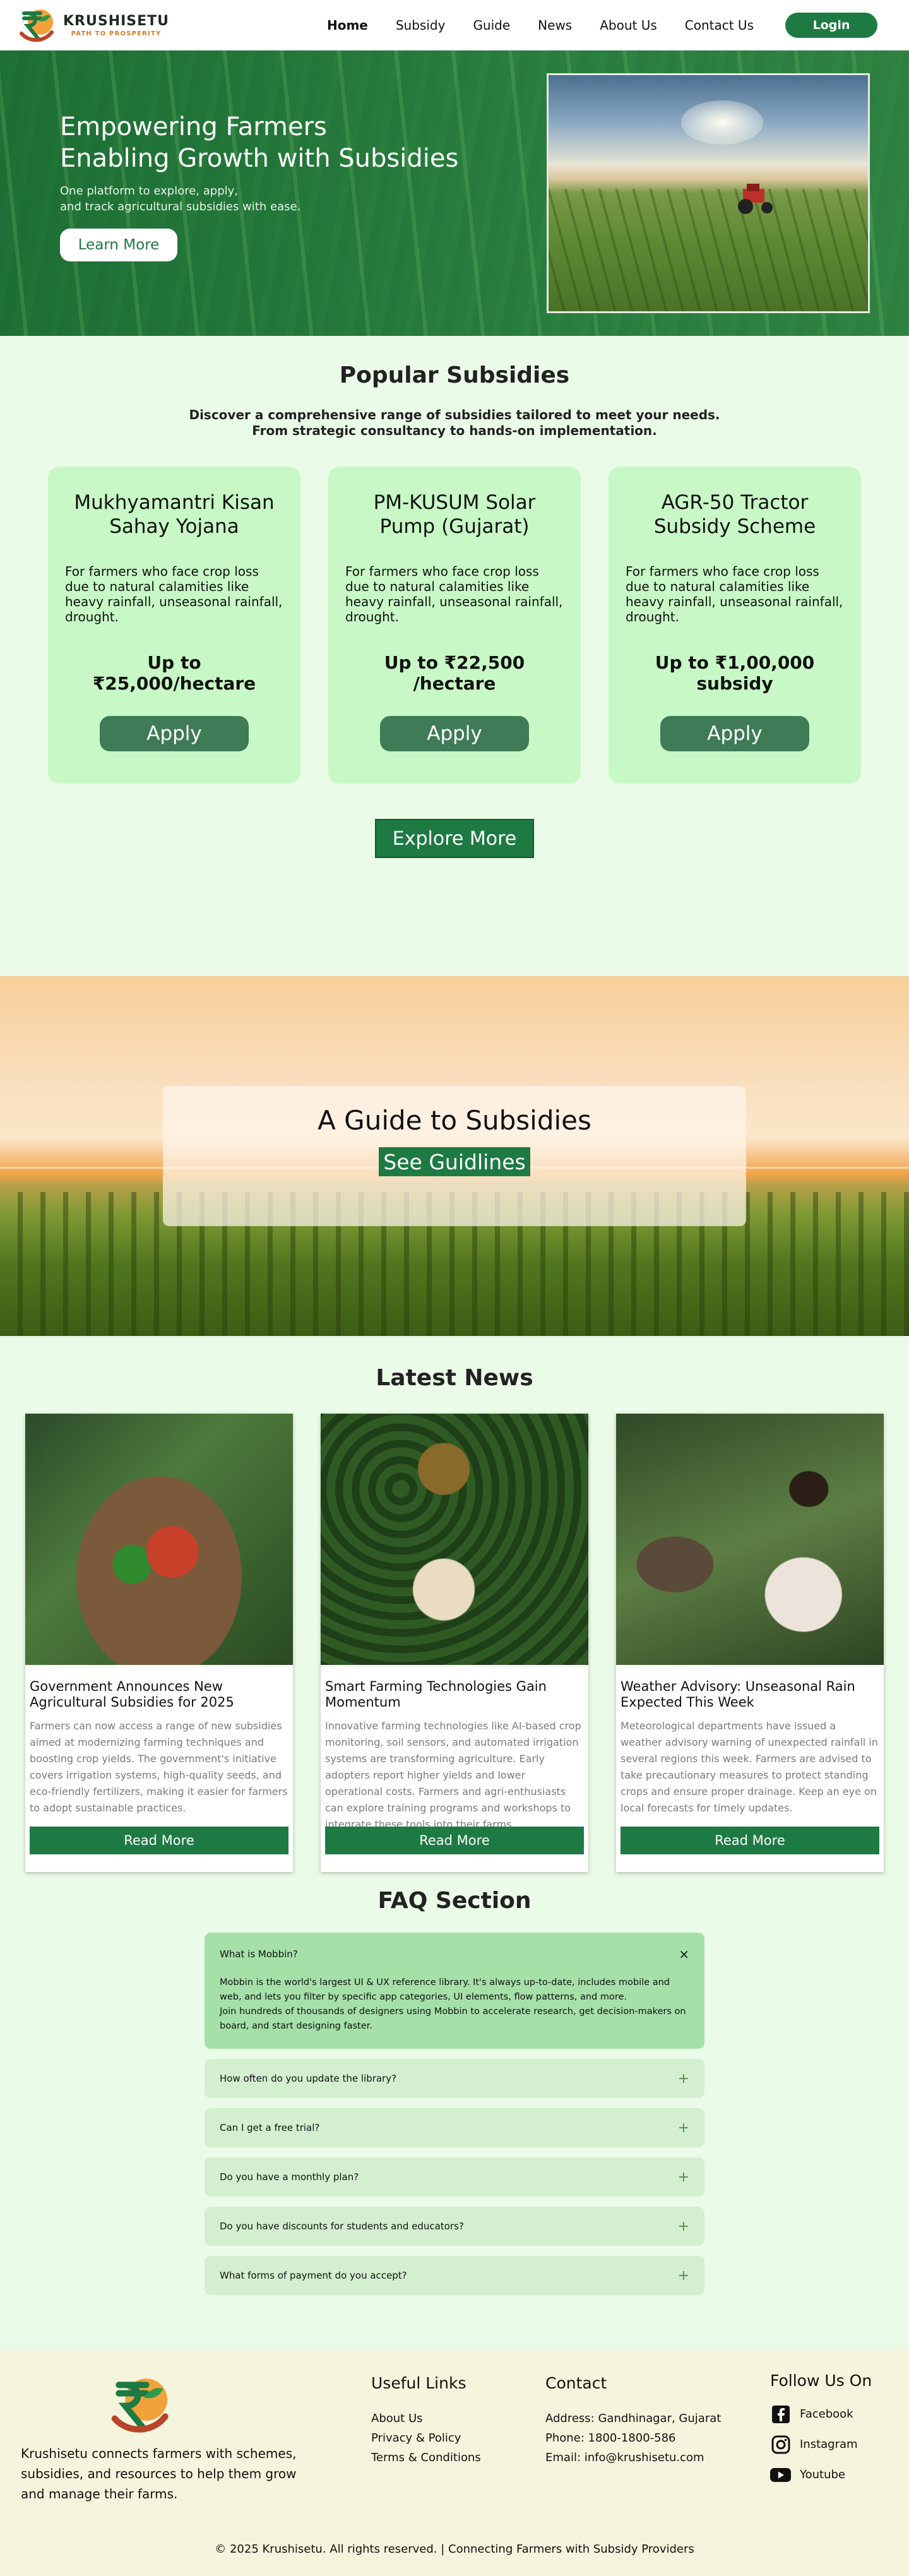 This screenshot has height=2576, width=909. I want to click on hero-title-line2: Enabling Growth with Subsidies, so click(259, 158).